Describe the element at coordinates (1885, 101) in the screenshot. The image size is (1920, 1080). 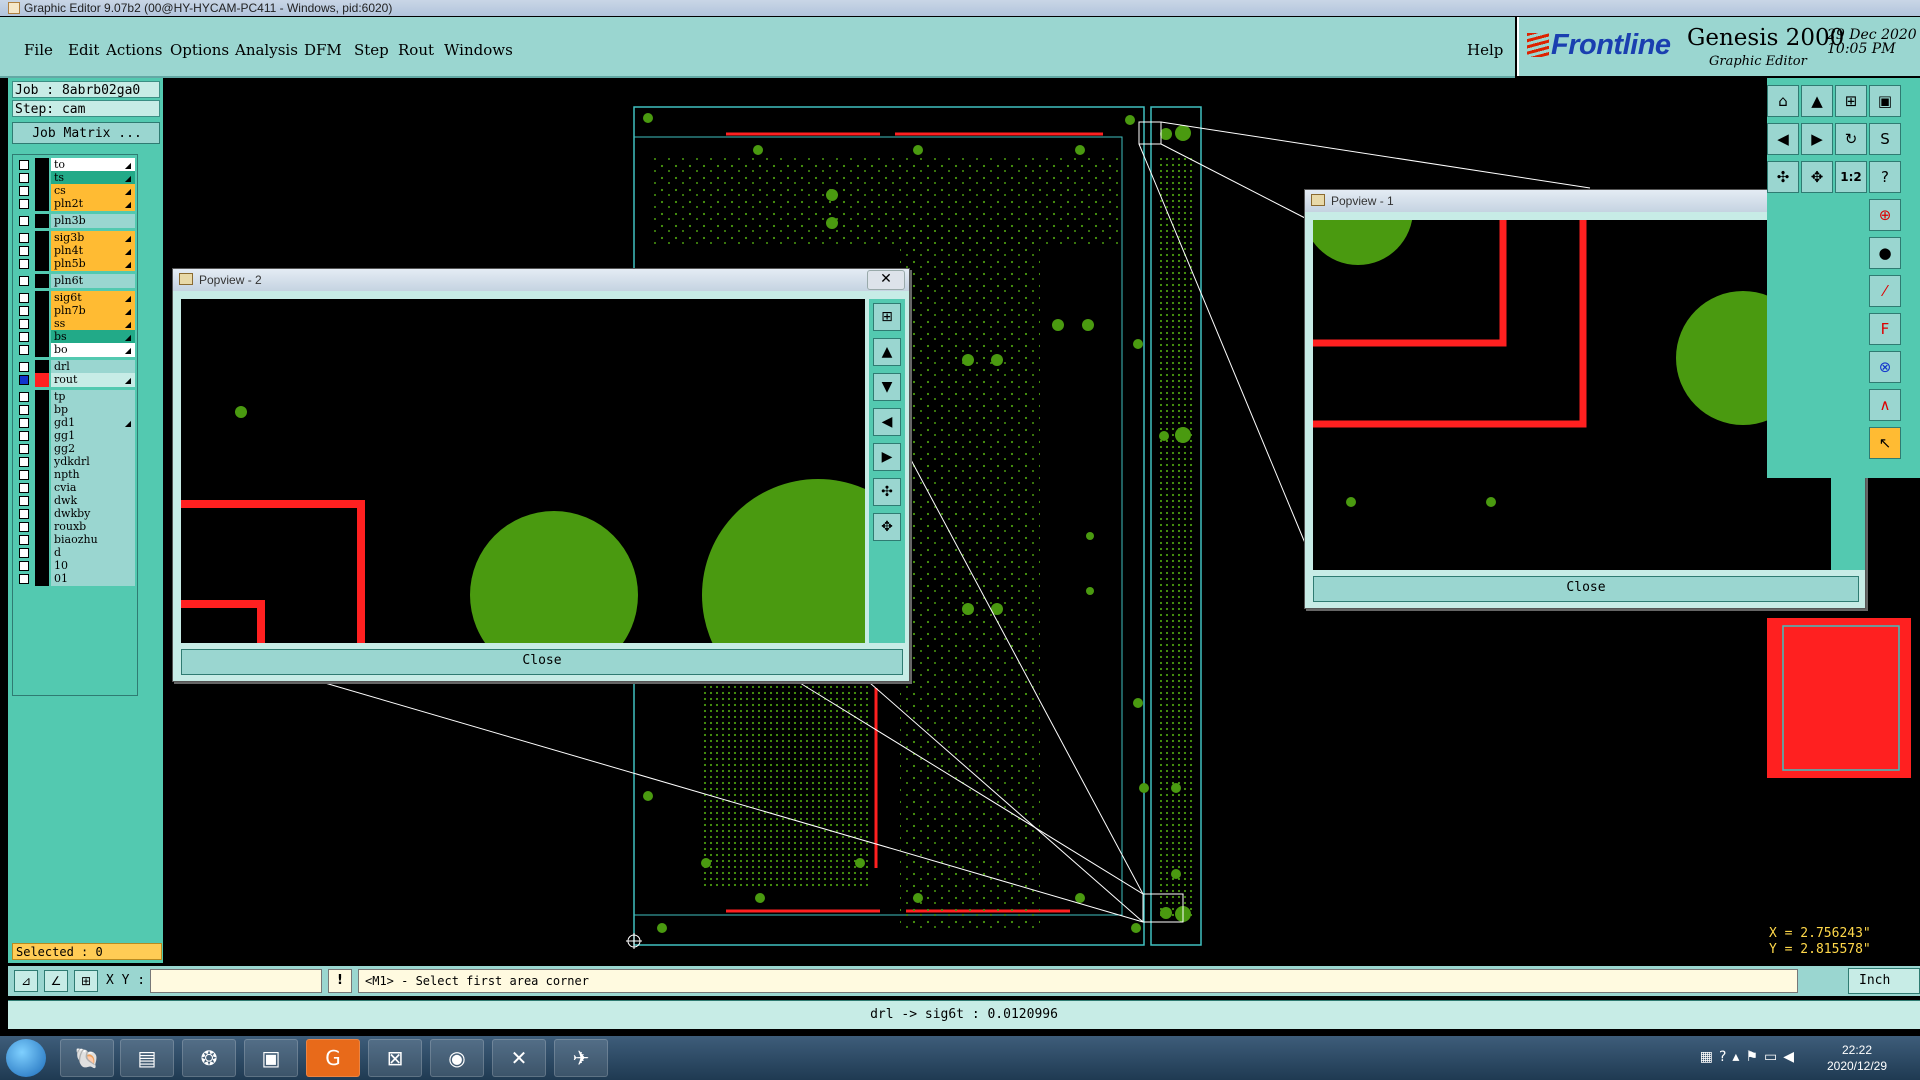
I see `view-icon: ▣` at that location.